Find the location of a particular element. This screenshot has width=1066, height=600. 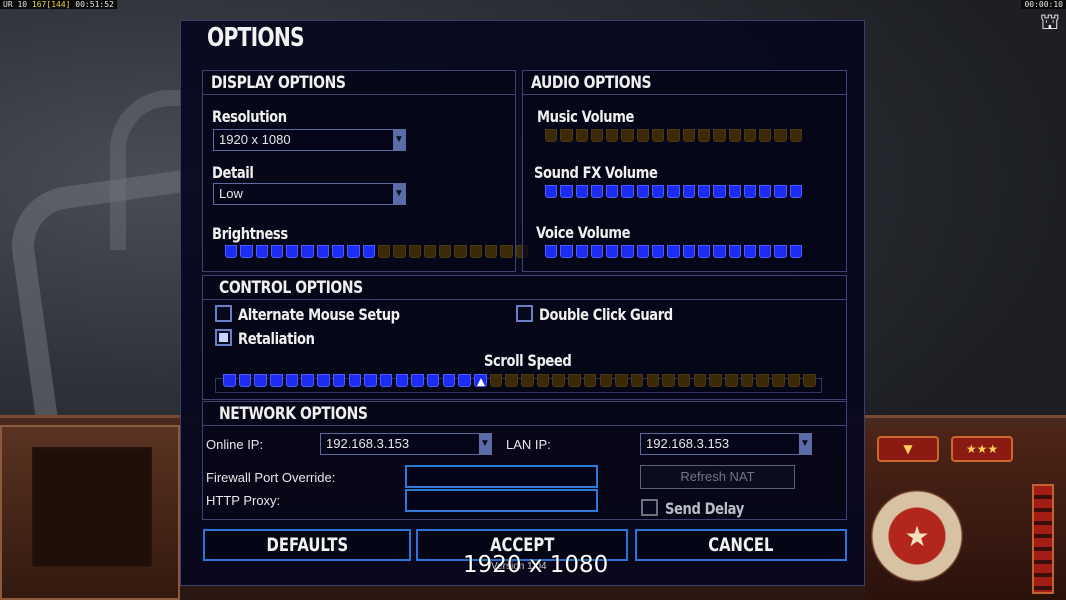

sound-fx-volume-slider is located at coordinates (674, 191).